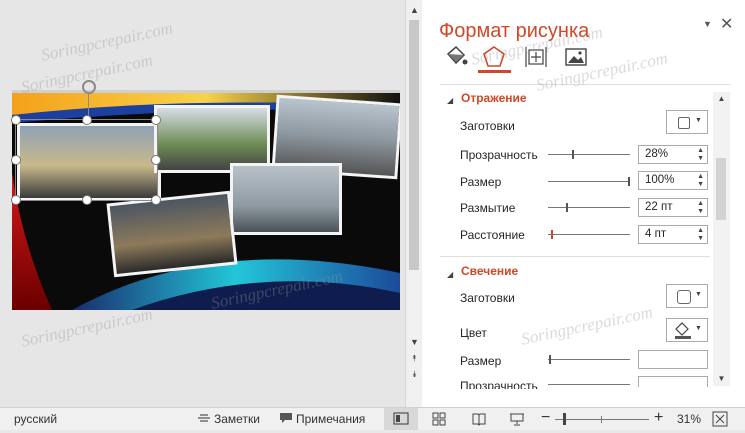  What do you see at coordinates (473, 333) in the screenshot?
I see `glow-color-label: Цвет` at bounding box center [473, 333].